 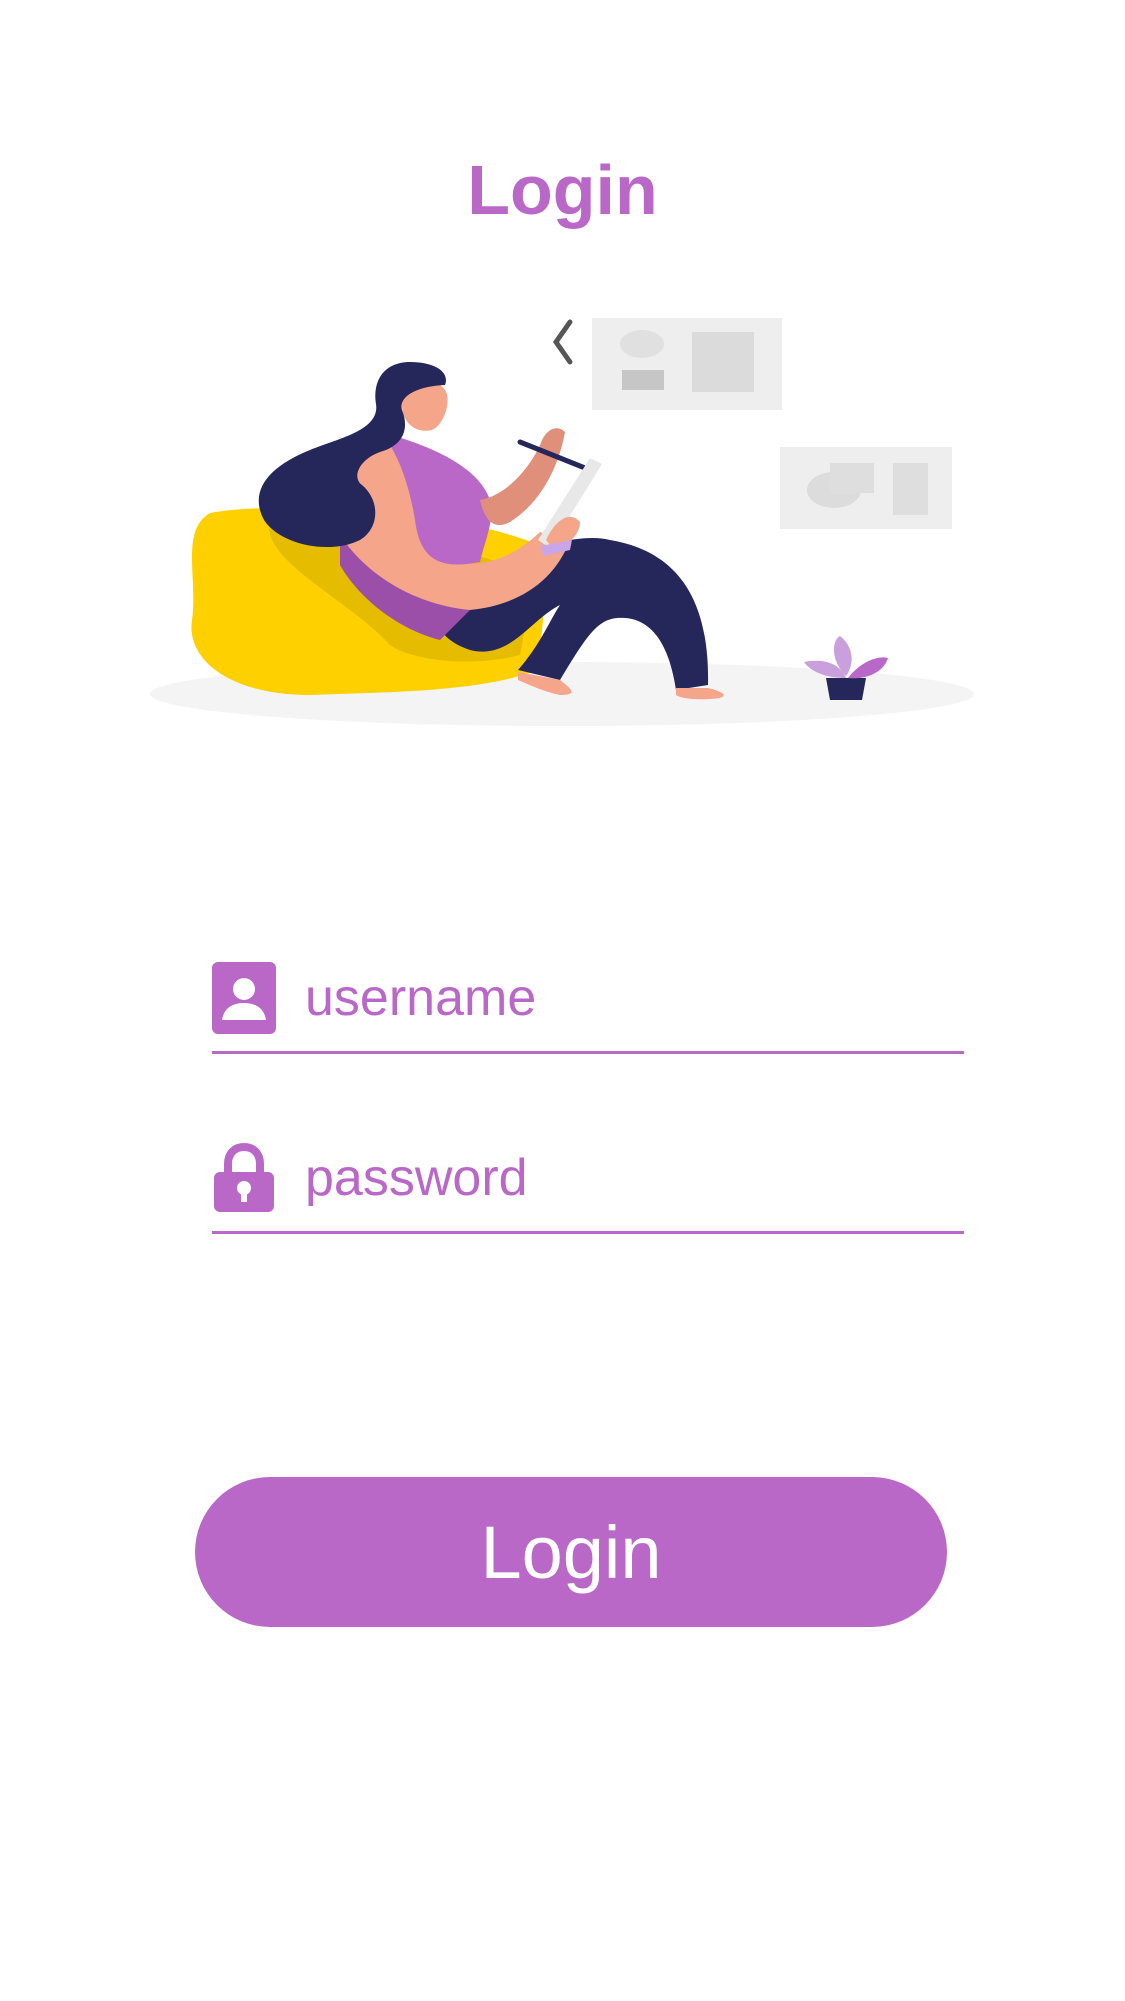 I want to click on password-underline, so click(x=588, y=1232).